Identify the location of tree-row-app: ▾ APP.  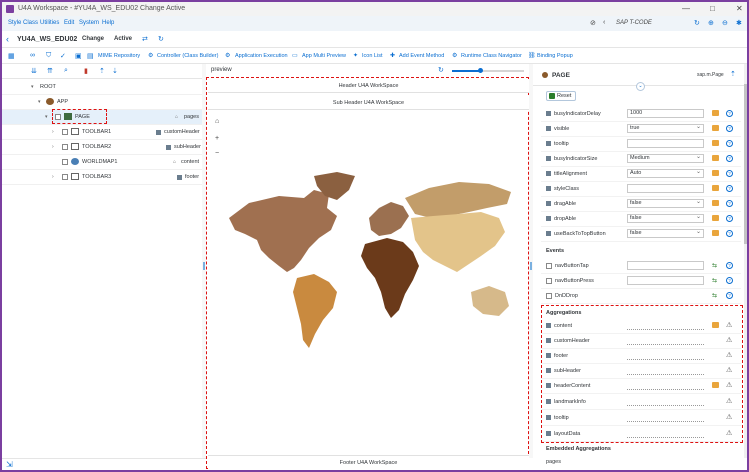
(103, 102).